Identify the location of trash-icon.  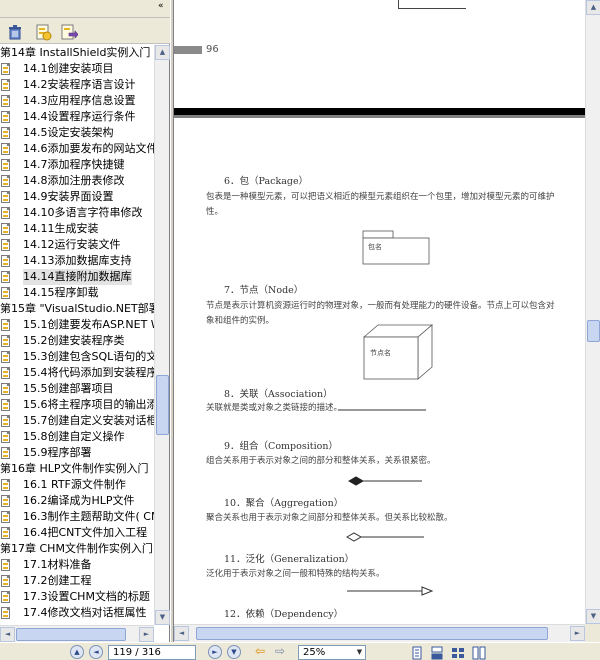
(14, 31).